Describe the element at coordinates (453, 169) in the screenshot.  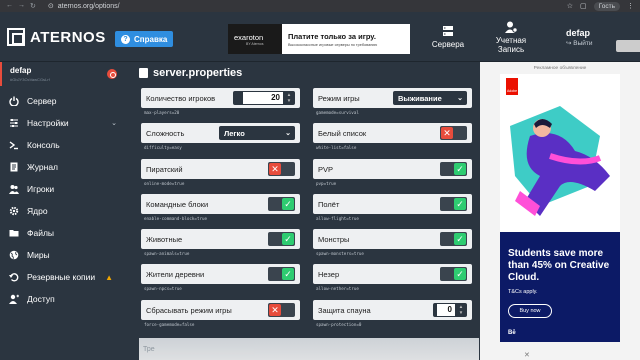
I see `pvp-toggle: ✓` at that location.